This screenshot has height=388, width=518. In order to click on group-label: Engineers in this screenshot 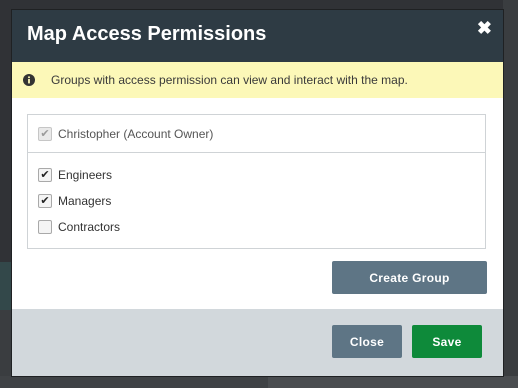, I will do `click(85, 175)`.